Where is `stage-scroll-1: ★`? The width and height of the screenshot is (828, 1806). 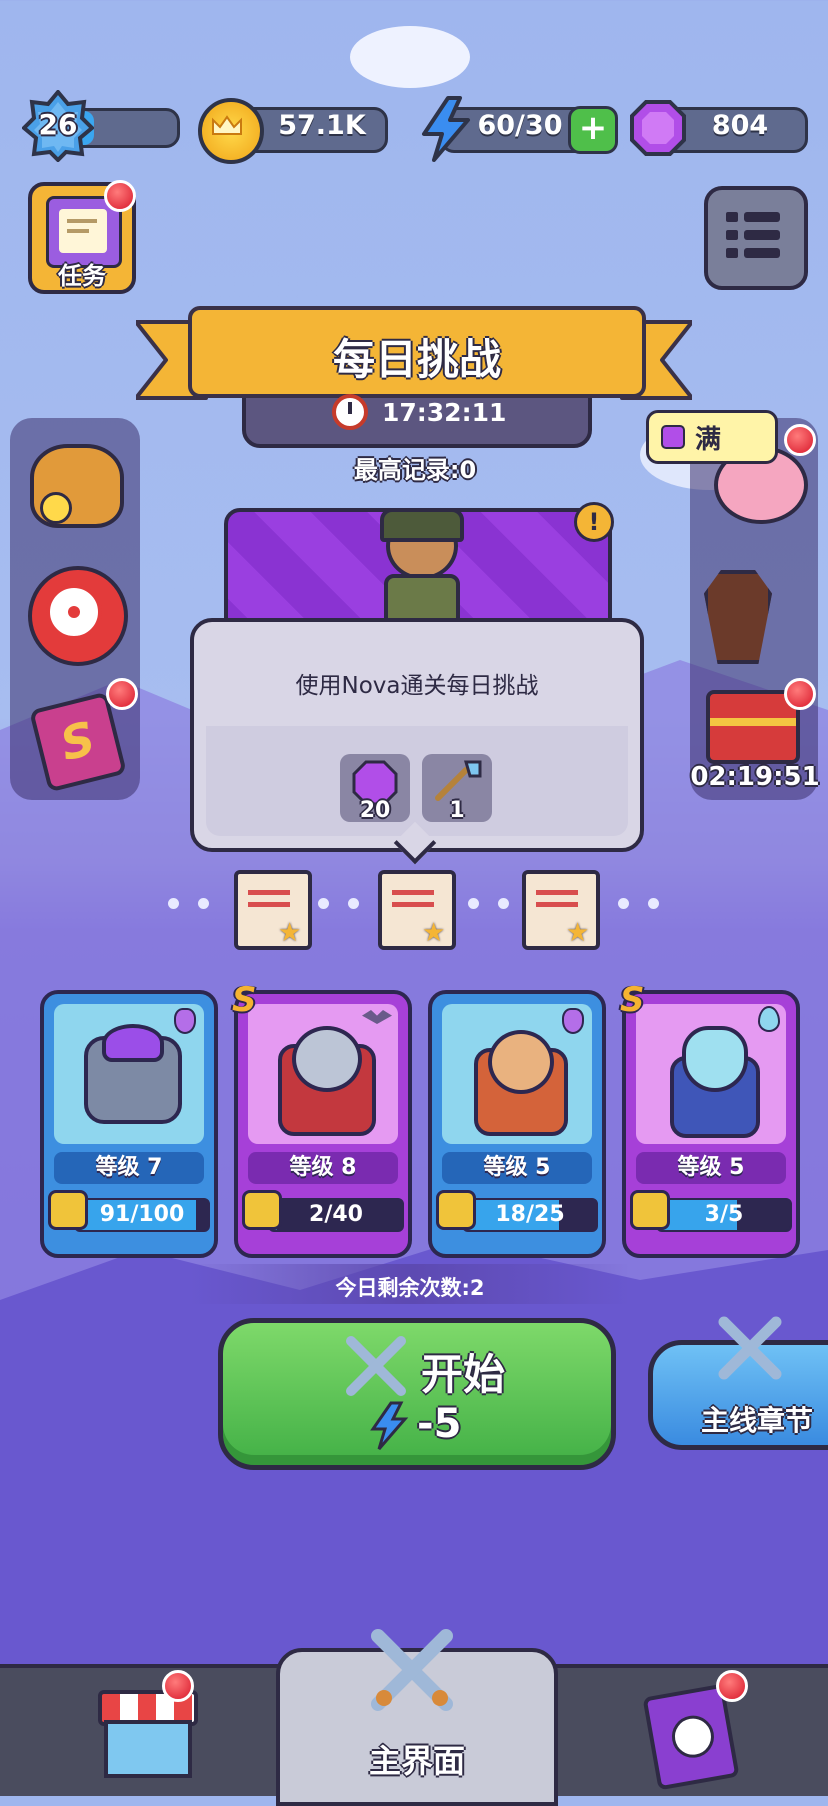
stage-scroll-1: ★ is located at coordinates (271, 908).